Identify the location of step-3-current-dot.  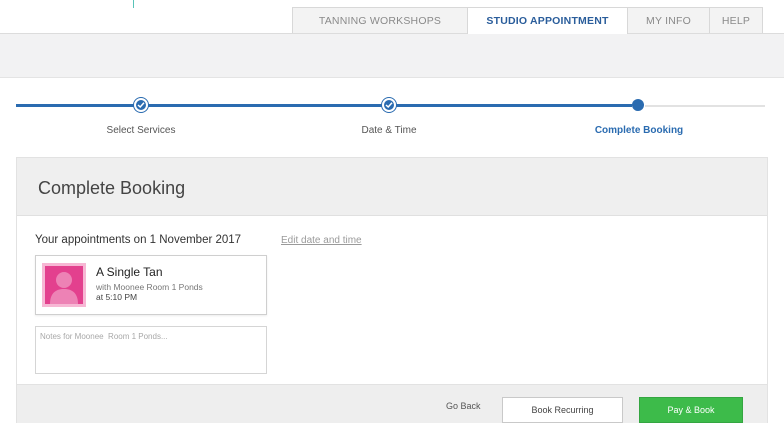
(638, 105).